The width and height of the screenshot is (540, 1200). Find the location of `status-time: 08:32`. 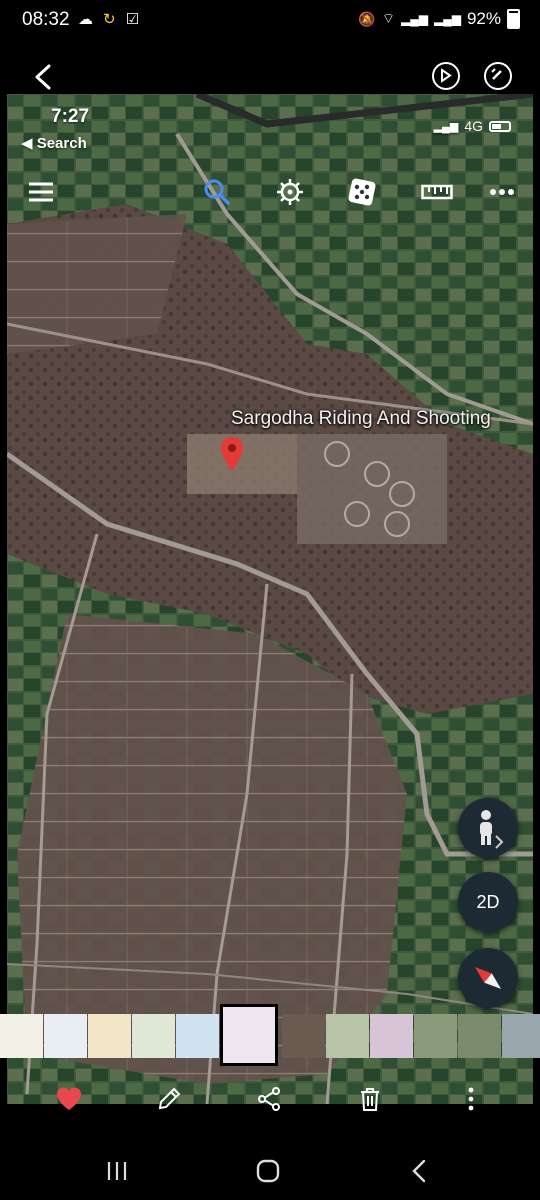

status-time: 08:32 is located at coordinates (46, 19).